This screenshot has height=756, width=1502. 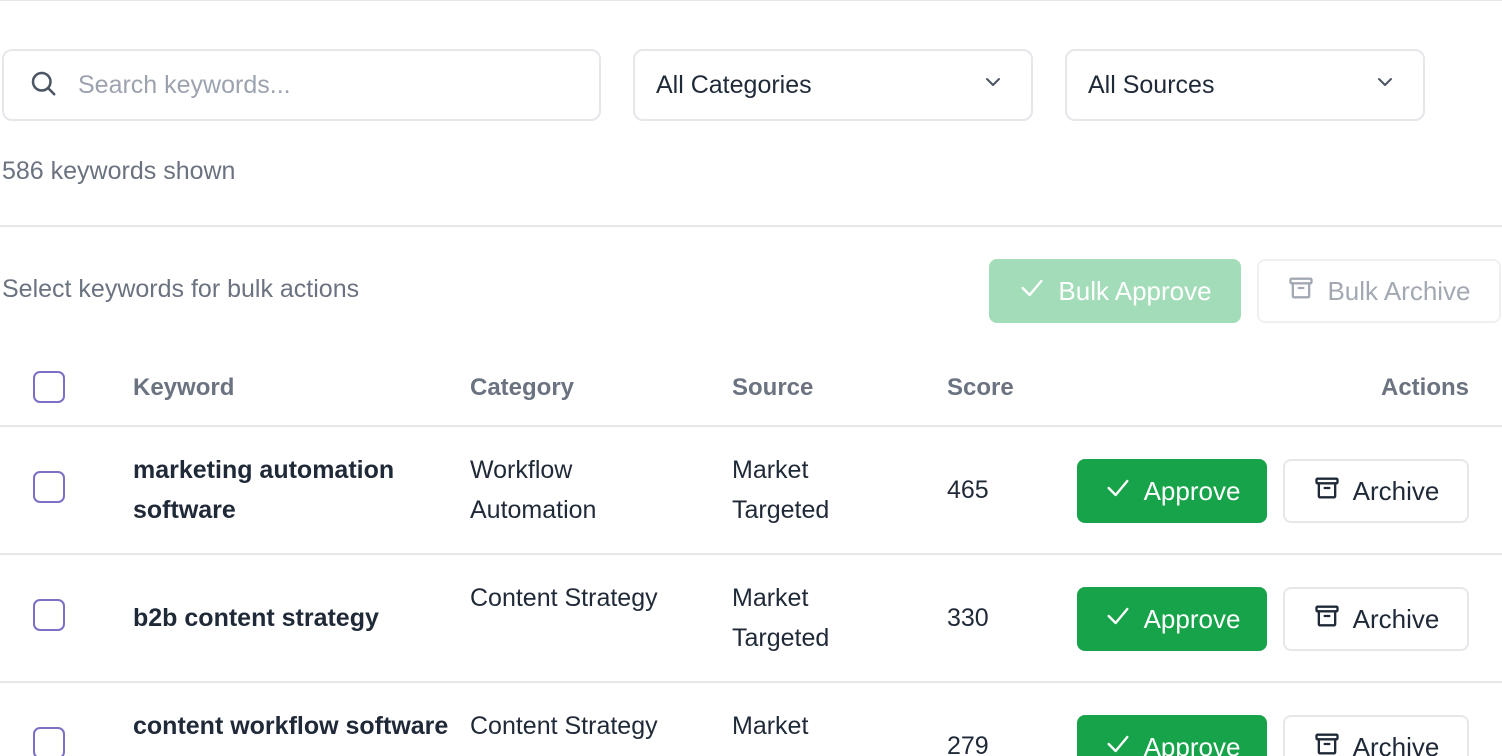 I want to click on bulk-actions-hint: Select keywords for bulk actions, so click(x=181, y=289).